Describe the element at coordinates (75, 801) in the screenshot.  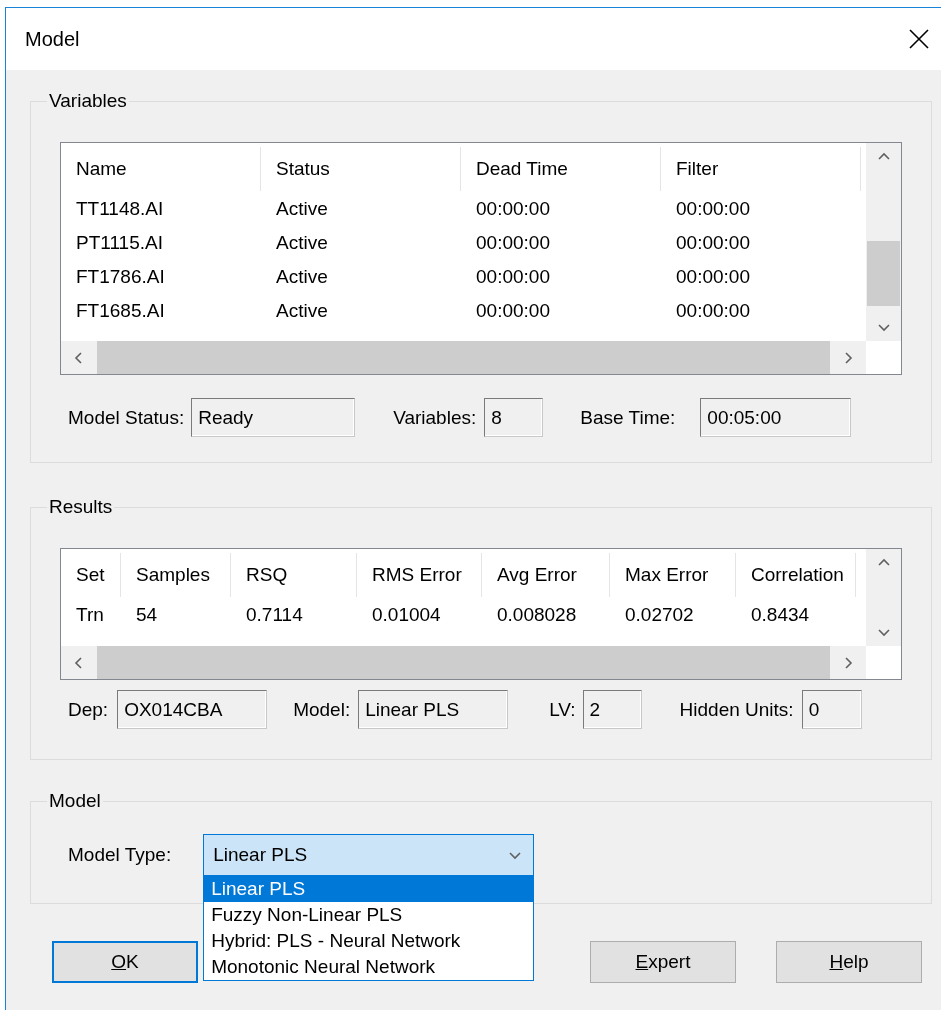
I see `group-title: Model` at that location.